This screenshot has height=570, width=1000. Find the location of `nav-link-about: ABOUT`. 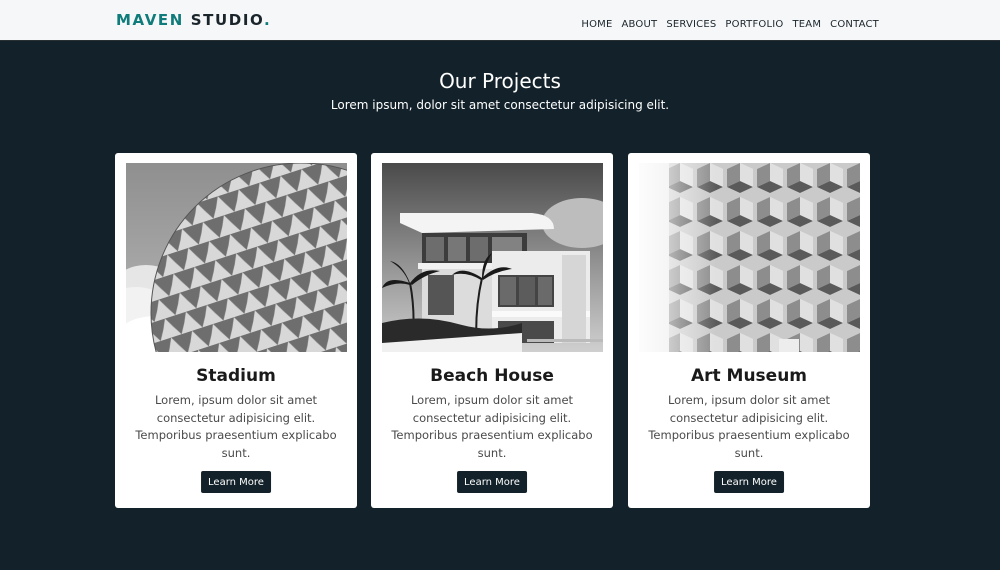

nav-link-about: ABOUT is located at coordinates (639, 24).